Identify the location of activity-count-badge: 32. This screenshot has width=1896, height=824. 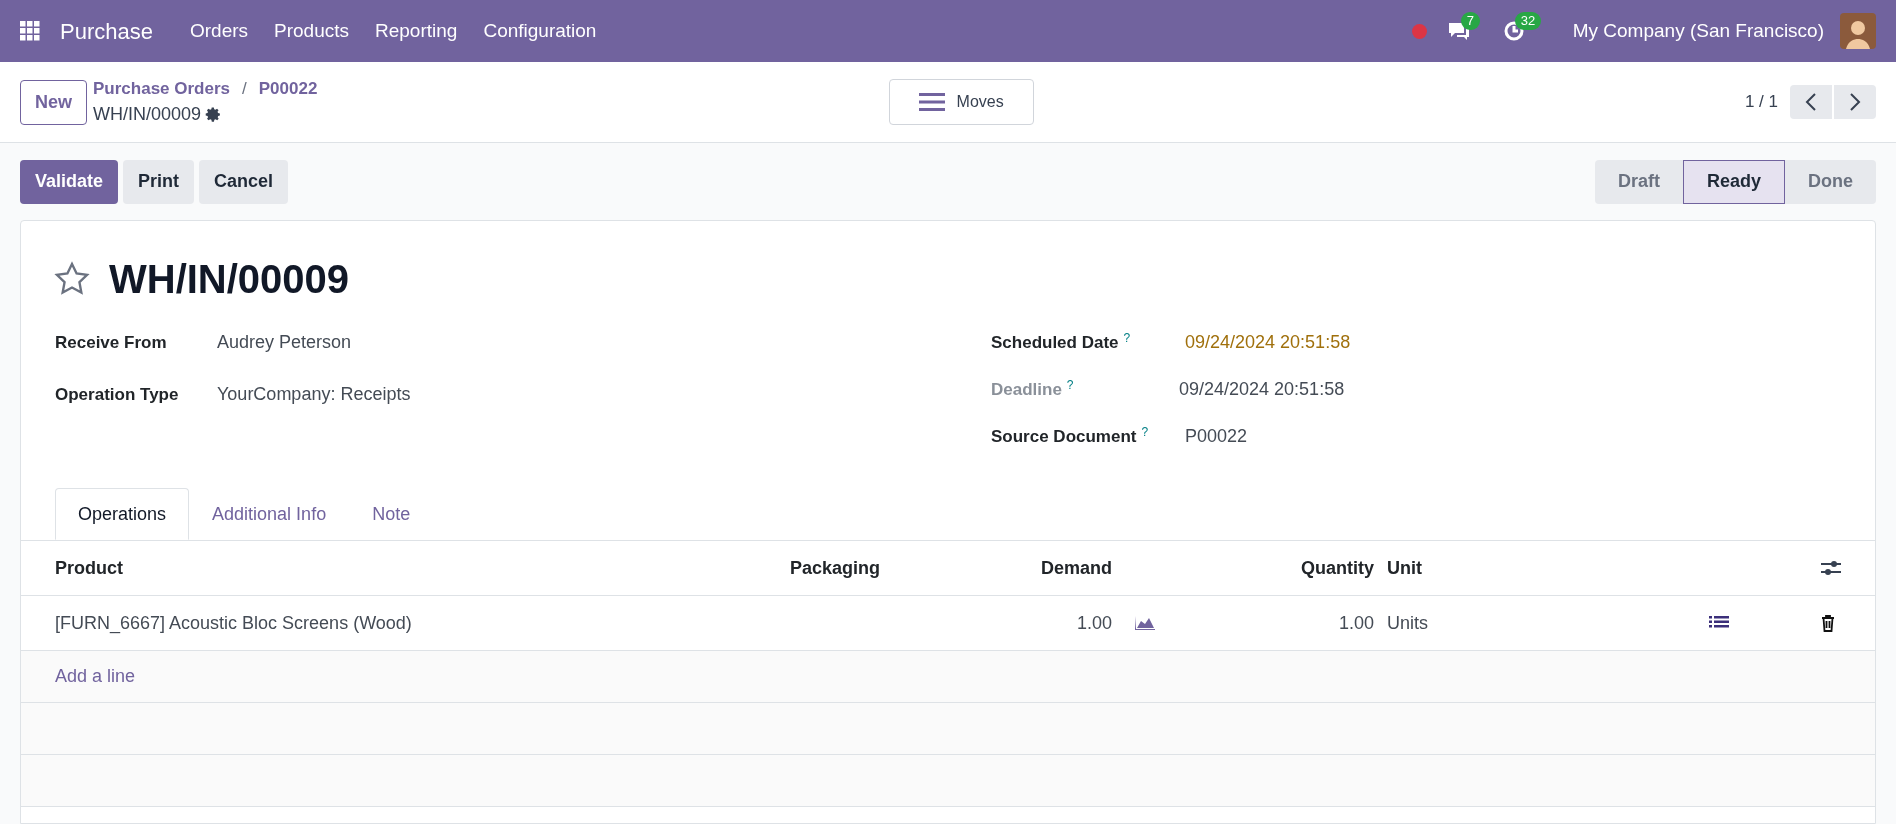
(1528, 21).